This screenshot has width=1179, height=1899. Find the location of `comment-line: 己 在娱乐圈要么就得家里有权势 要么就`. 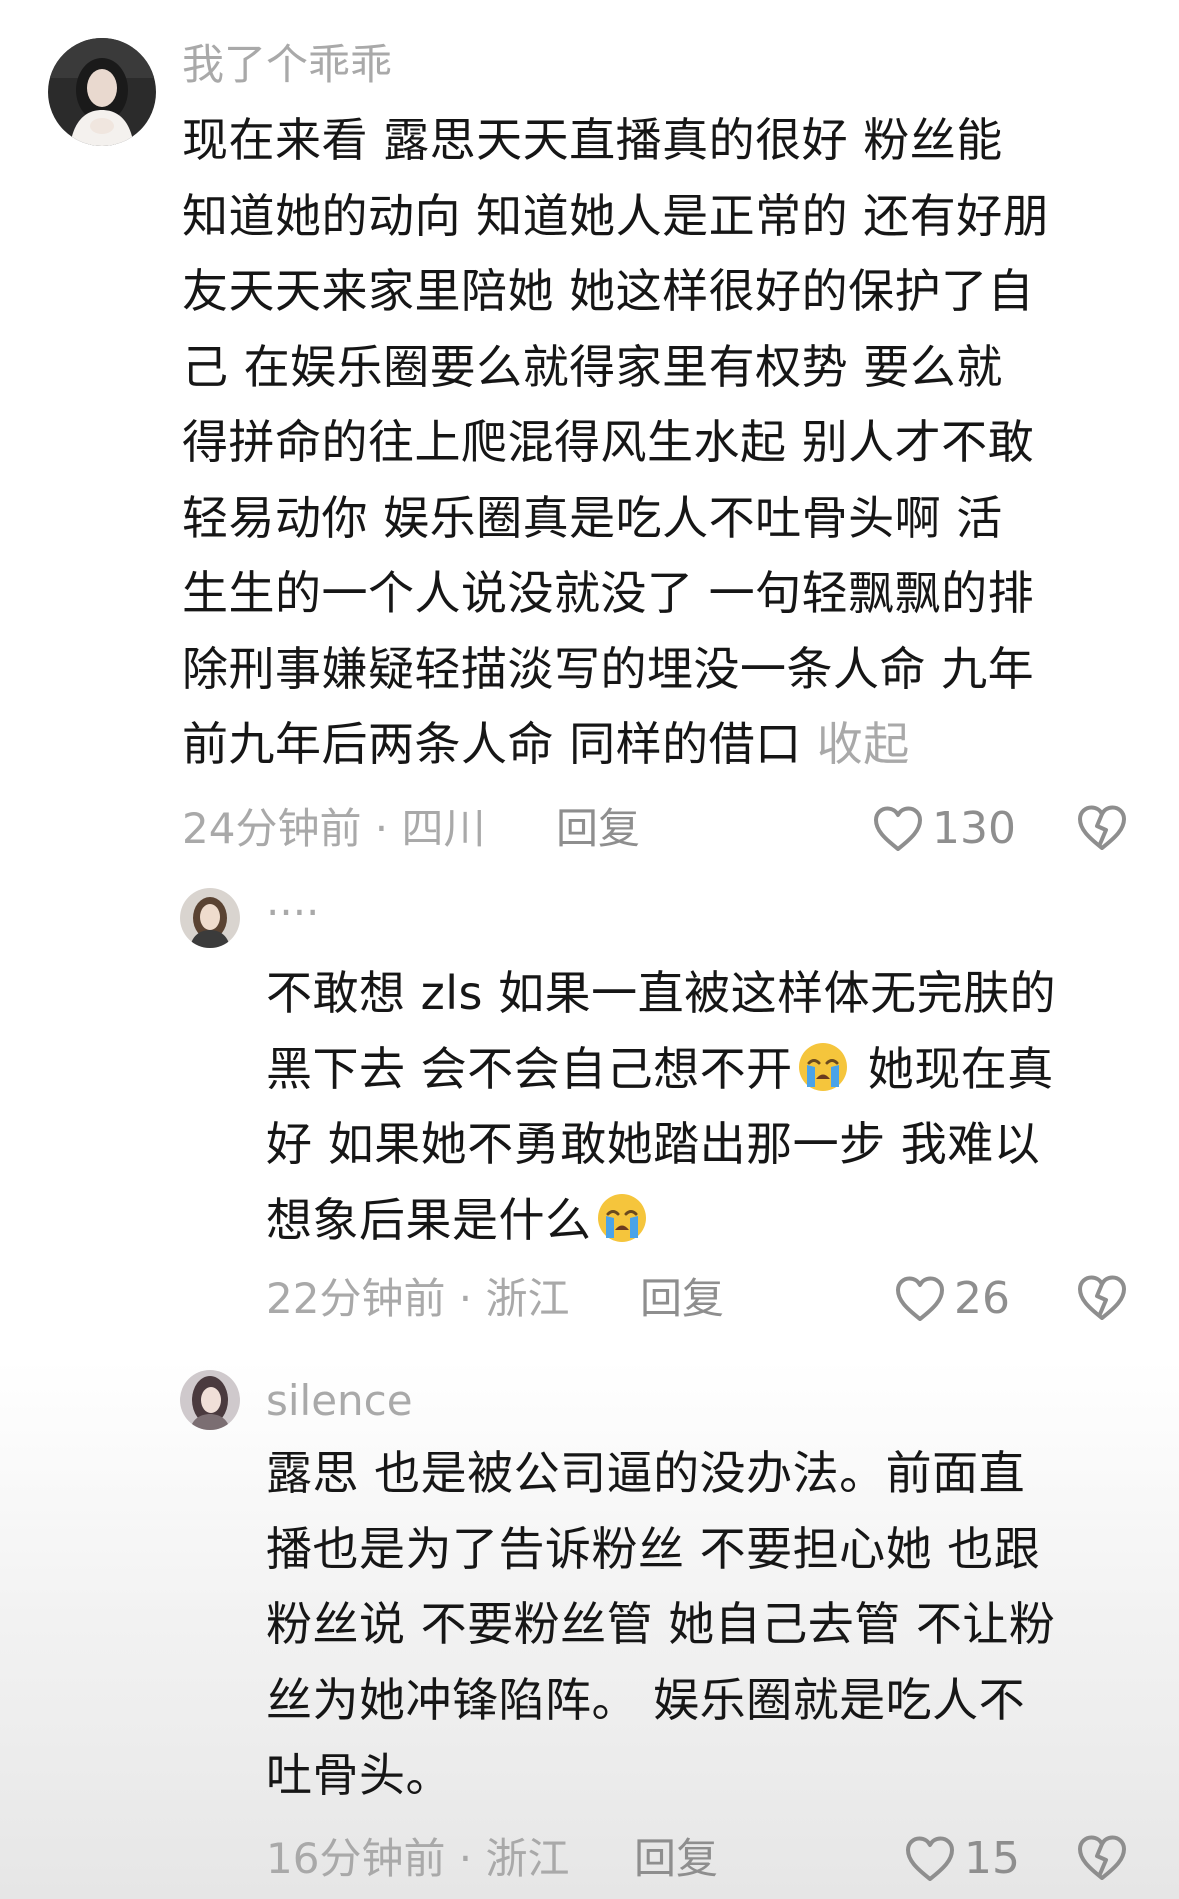

comment-line: 己 在娱乐圈要么就得家里有权势 要么就 is located at coordinates (592, 366).